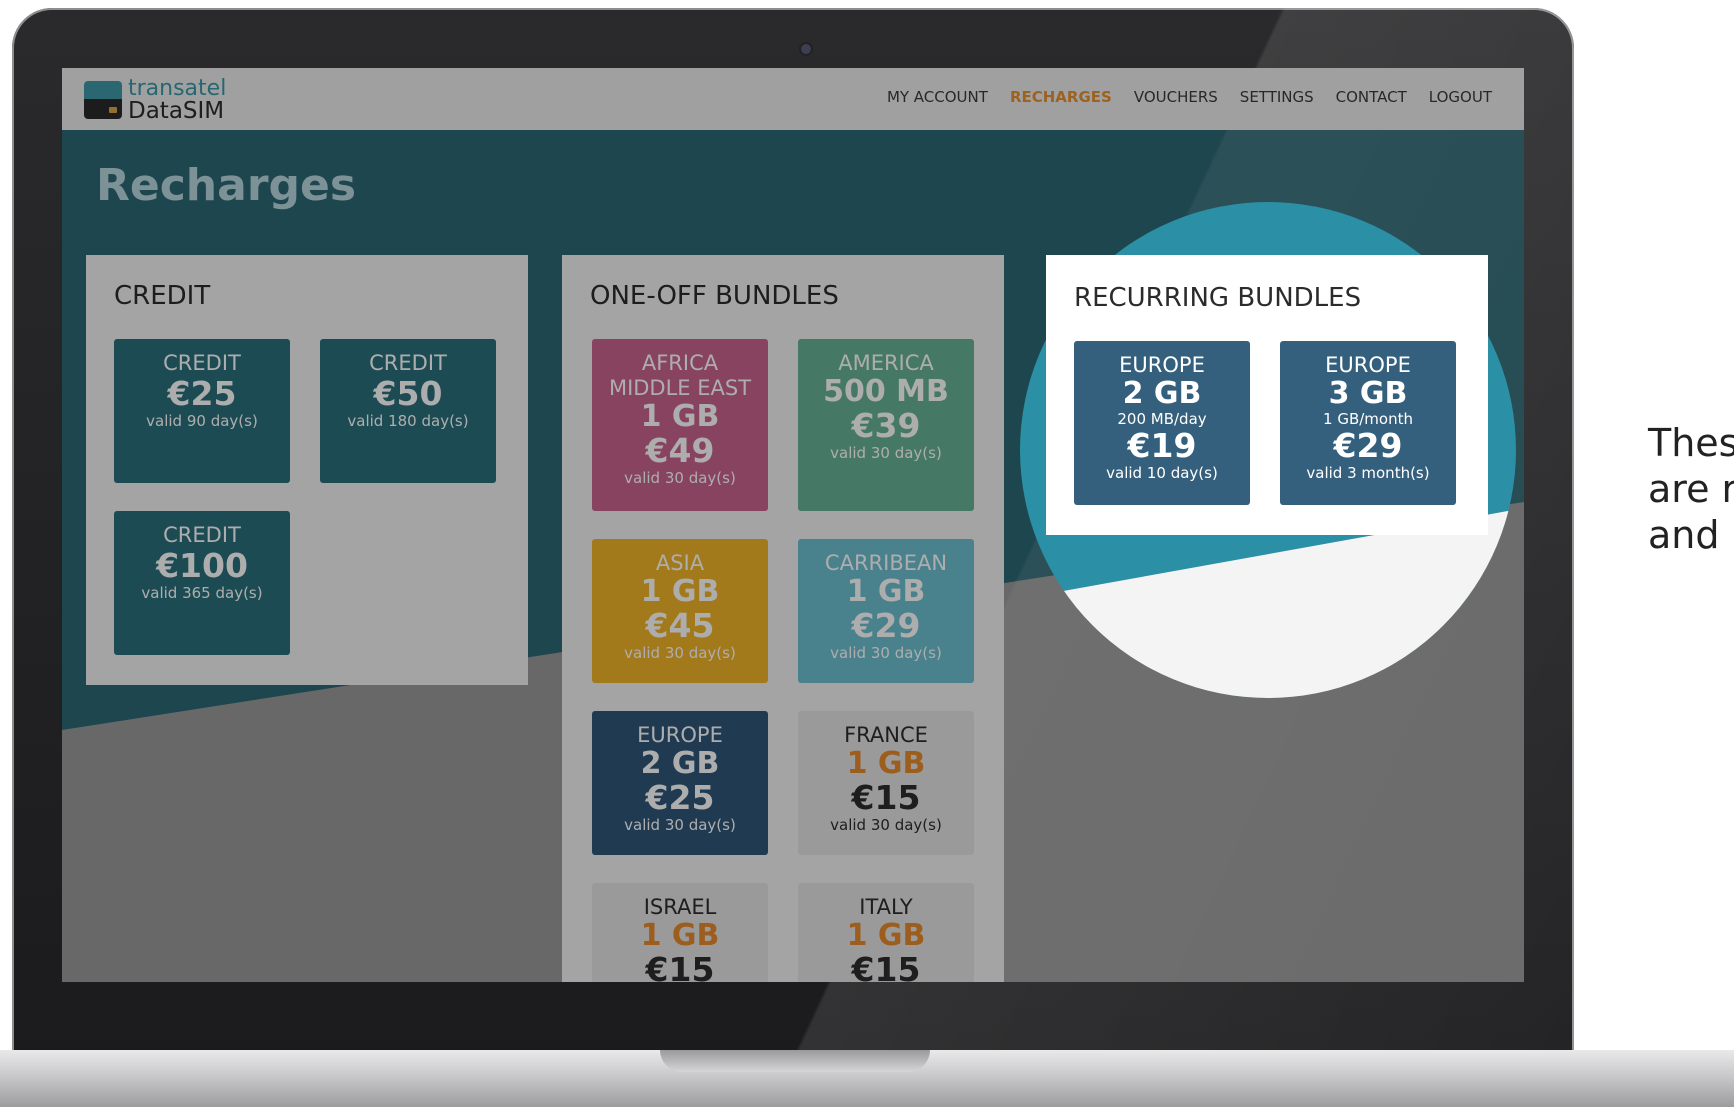 Image resolution: width=1734 pixels, height=1107 pixels. What do you see at coordinates (937, 97) in the screenshot?
I see `nav-my-account: MY ACCOUNT` at bounding box center [937, 97].